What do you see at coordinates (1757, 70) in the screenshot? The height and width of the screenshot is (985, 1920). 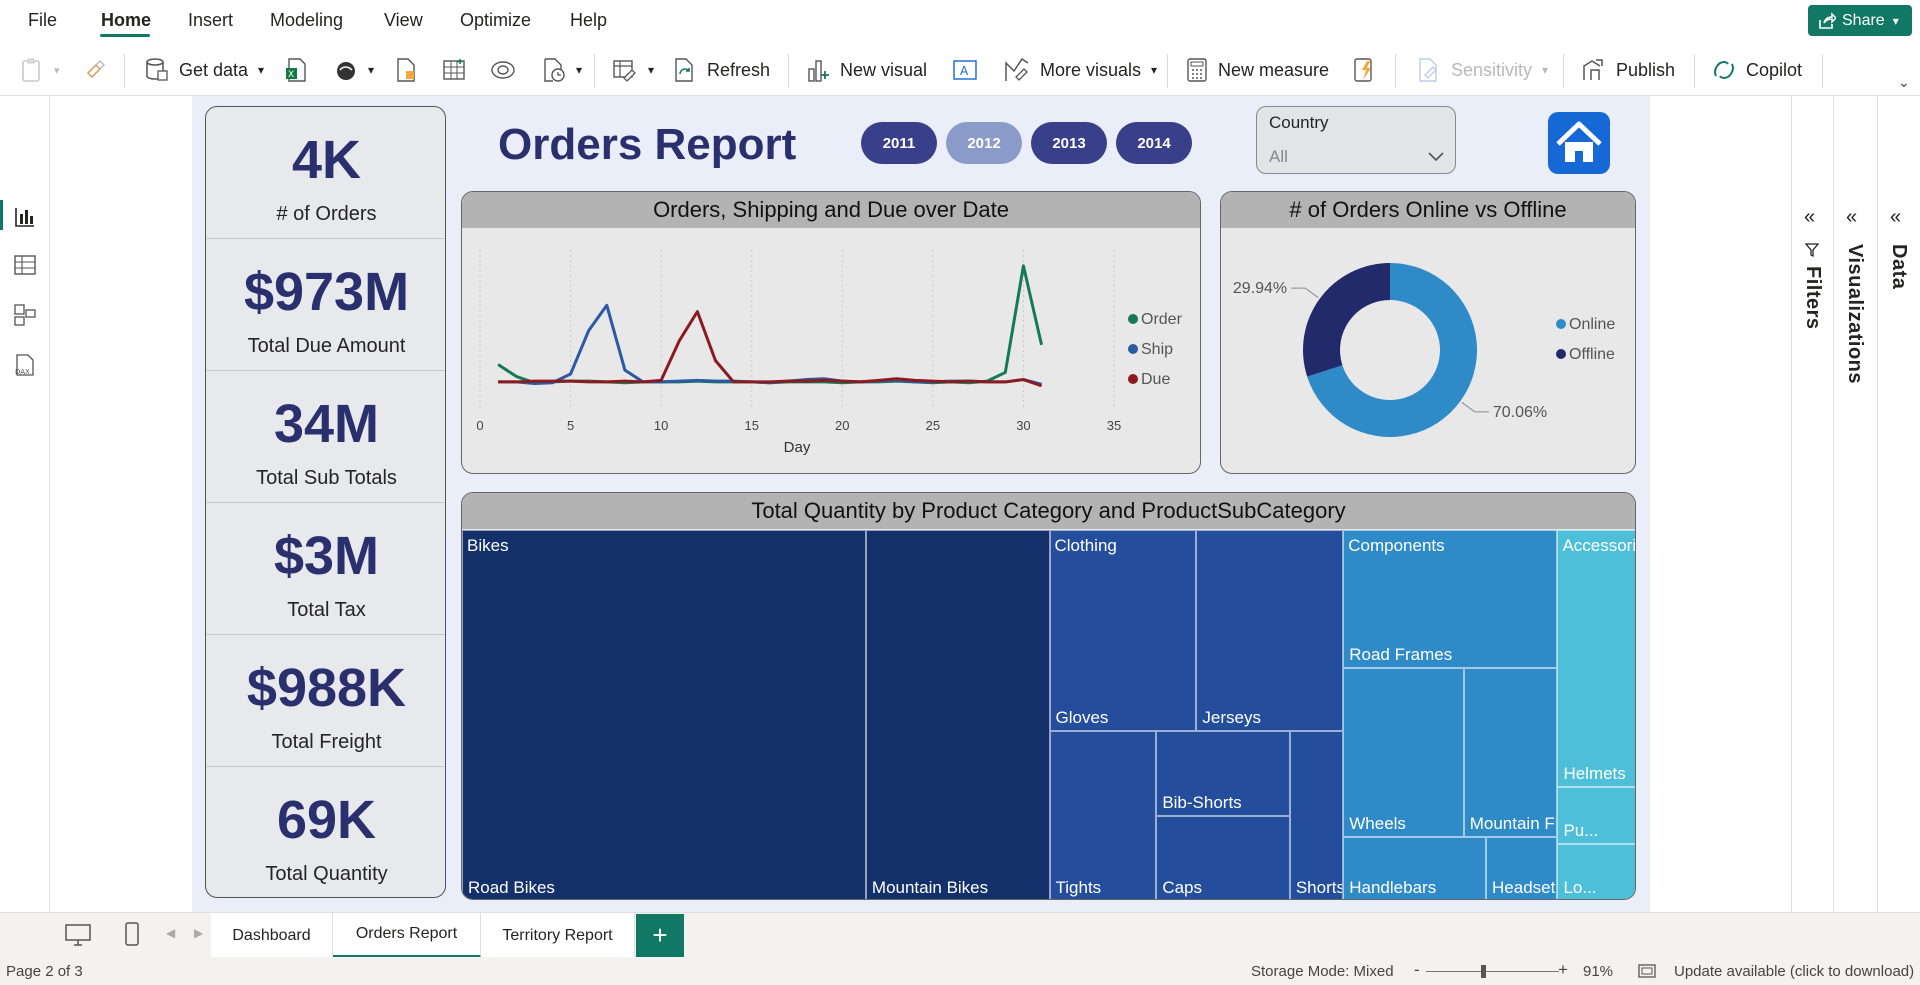 I see `copilot-button: Copilot` at bounding box center [1757, 70].